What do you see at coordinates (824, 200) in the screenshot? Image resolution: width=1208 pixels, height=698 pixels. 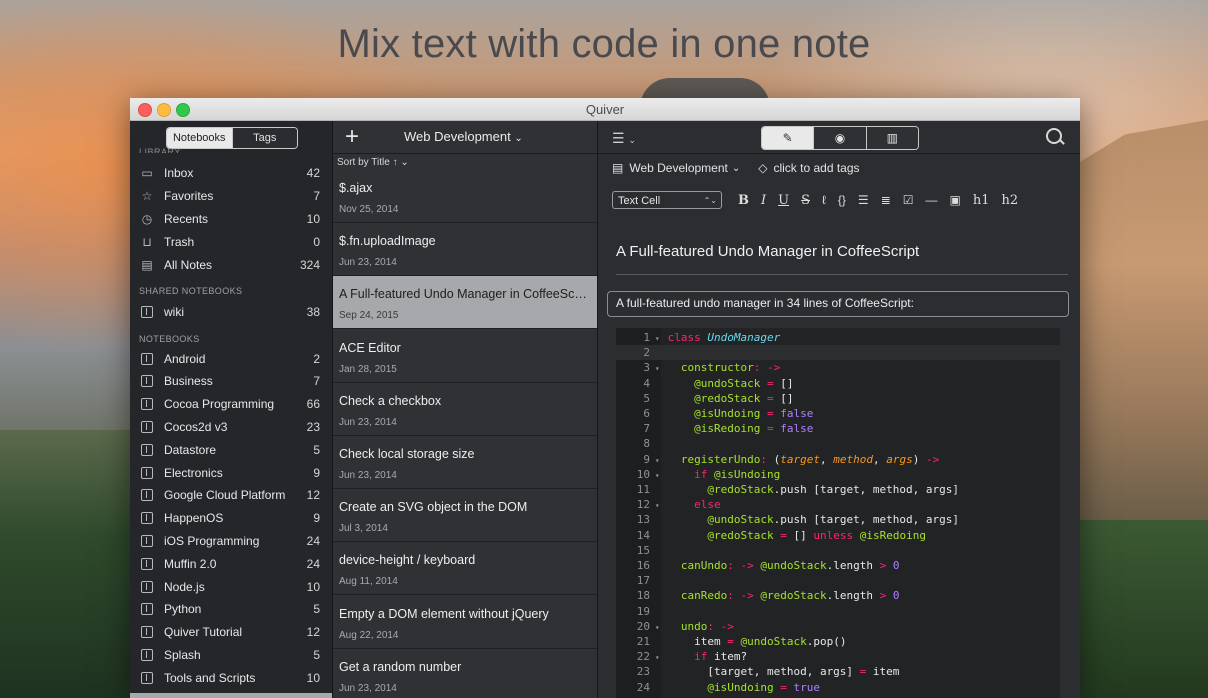 I see `highlight-button: ℓ` at bounding box center [824, 200].